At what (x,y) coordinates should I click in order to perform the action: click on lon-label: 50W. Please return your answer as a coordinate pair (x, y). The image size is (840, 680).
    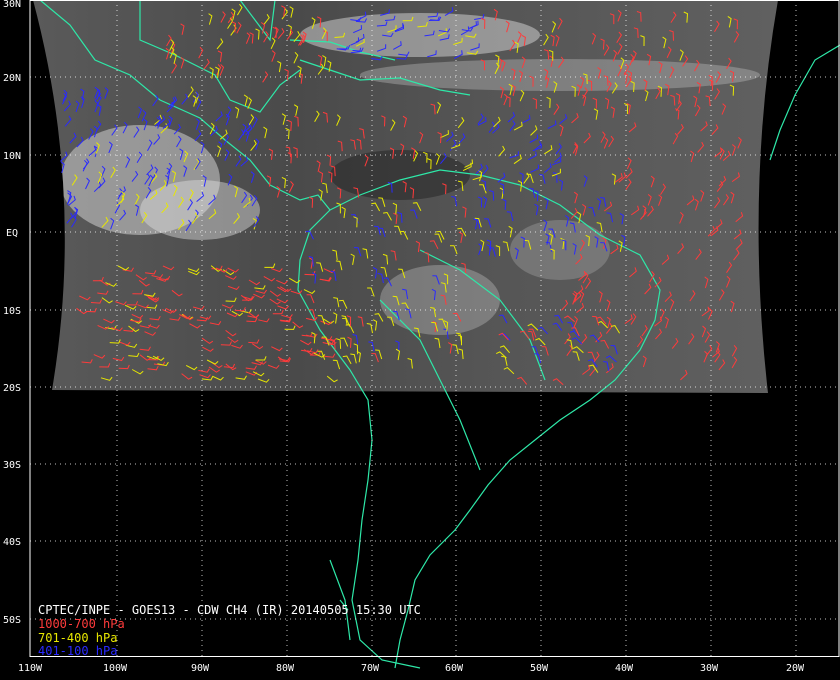
    Looking at the image, I should click on (539, 668).